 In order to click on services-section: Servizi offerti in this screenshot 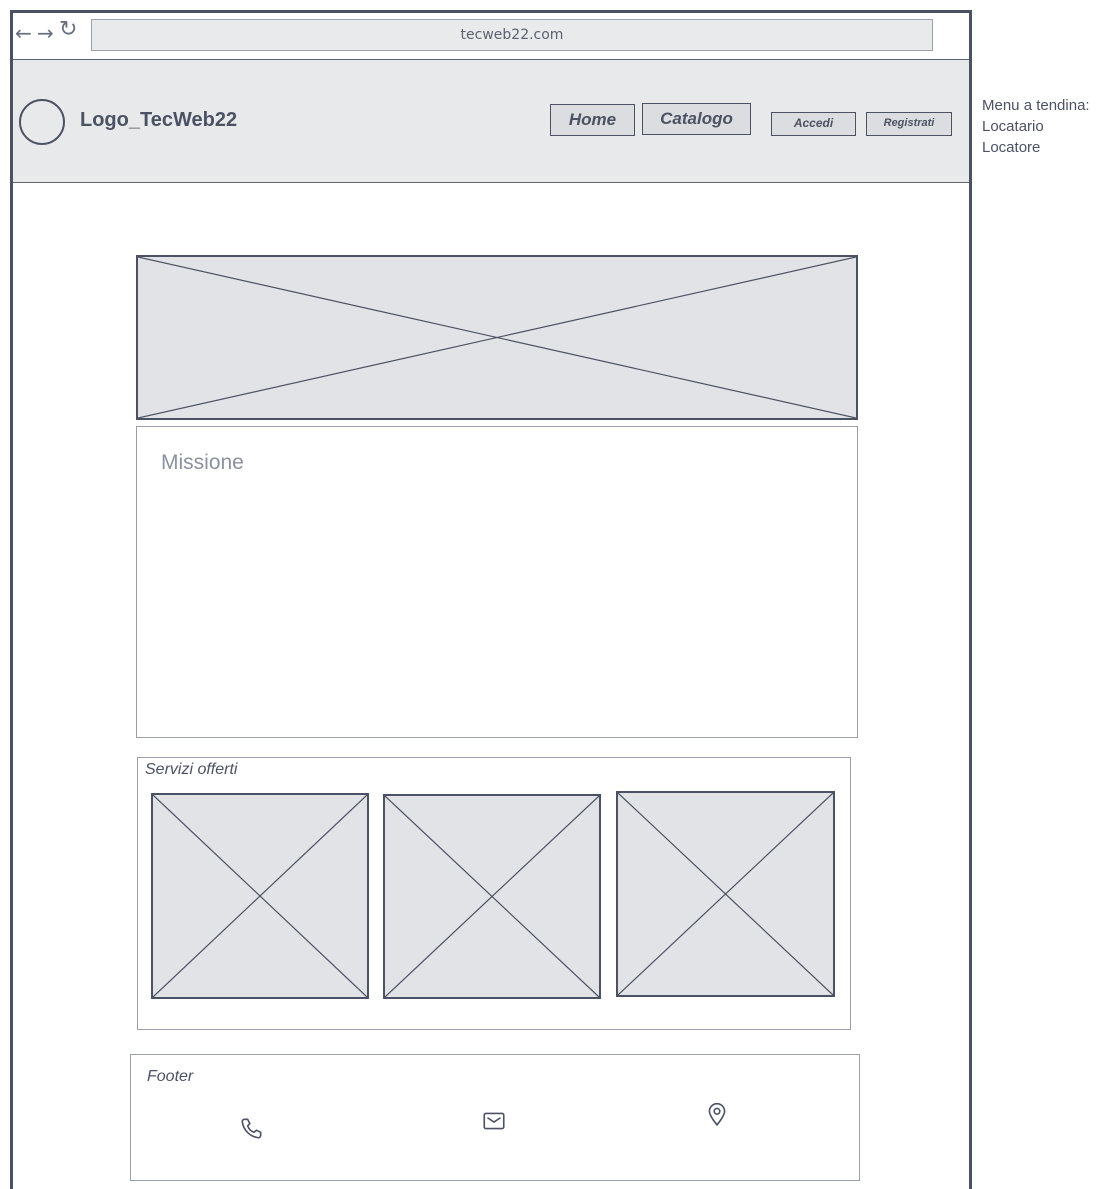, I will do `click(494, 893)`.